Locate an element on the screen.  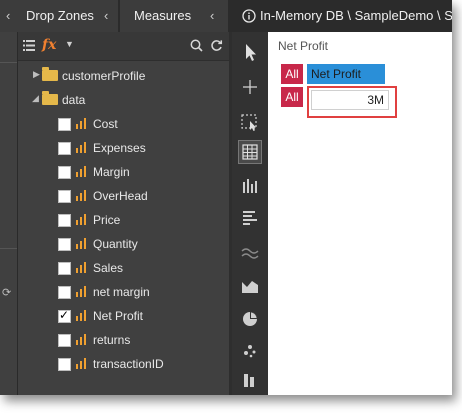
measure-item: Expenses is located at coordinates (123, 148).